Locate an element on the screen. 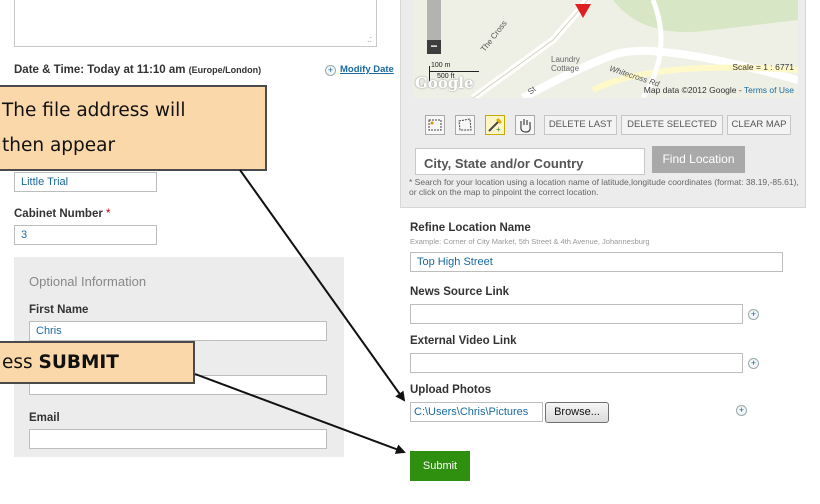 The width and height of the screenshot is (820, 504). street-label-laundry: Laundry Cottage is located at coordinates (565, 64).